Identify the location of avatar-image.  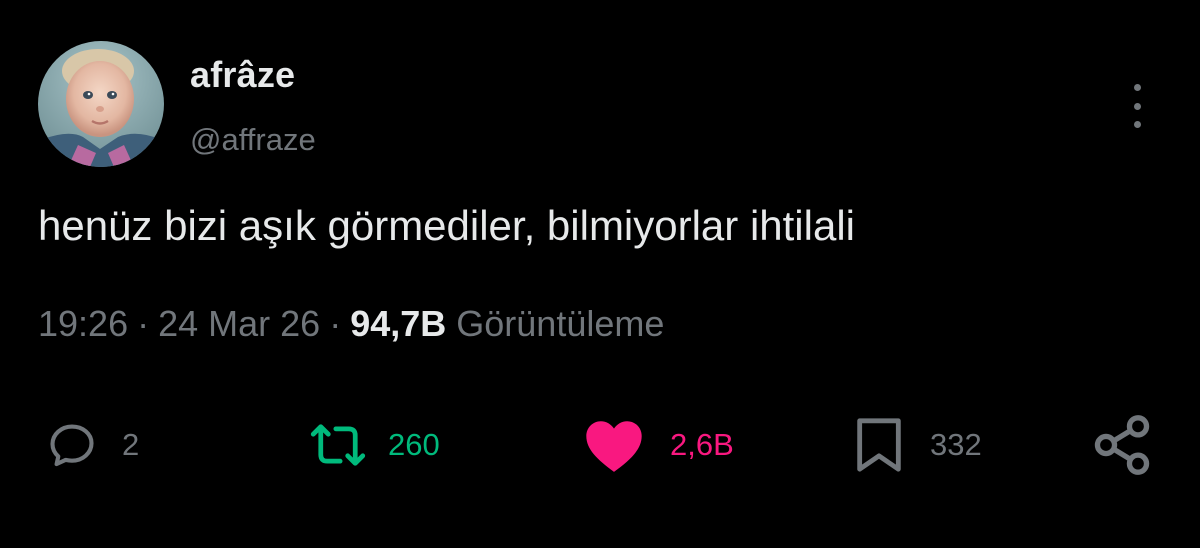
(101, 104).